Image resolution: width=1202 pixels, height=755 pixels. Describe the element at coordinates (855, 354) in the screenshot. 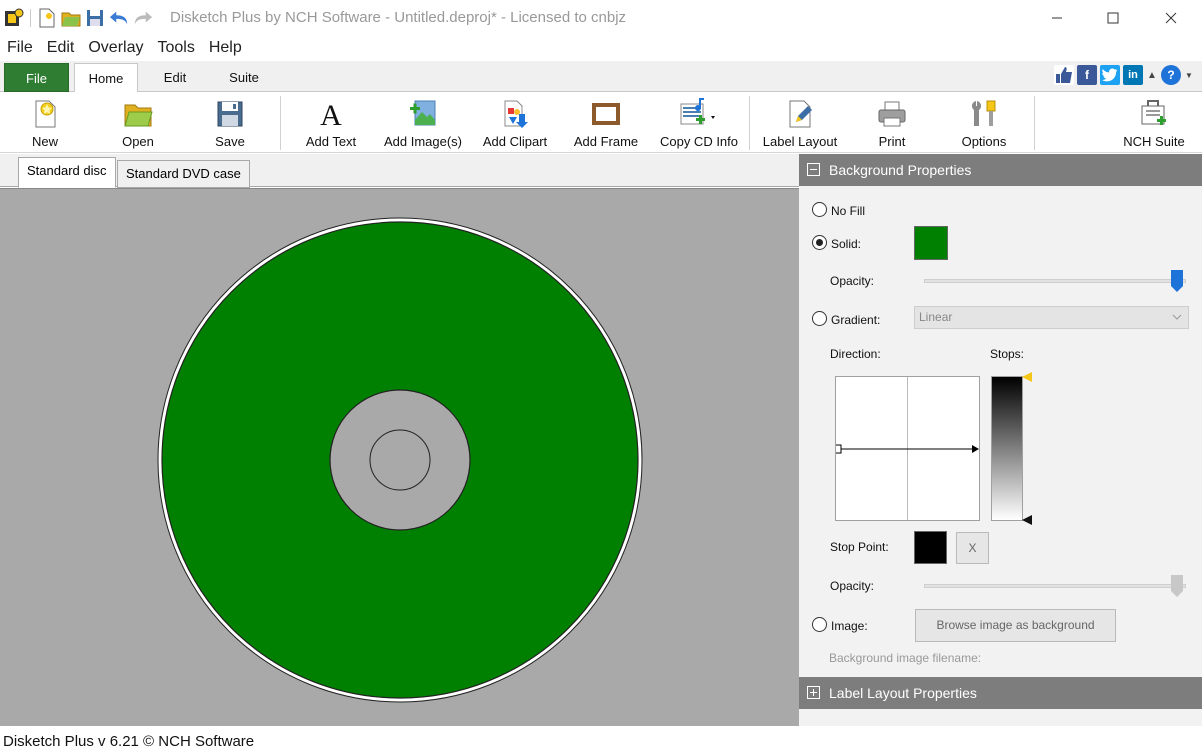

I see `direction-label: Direction:` at that location.